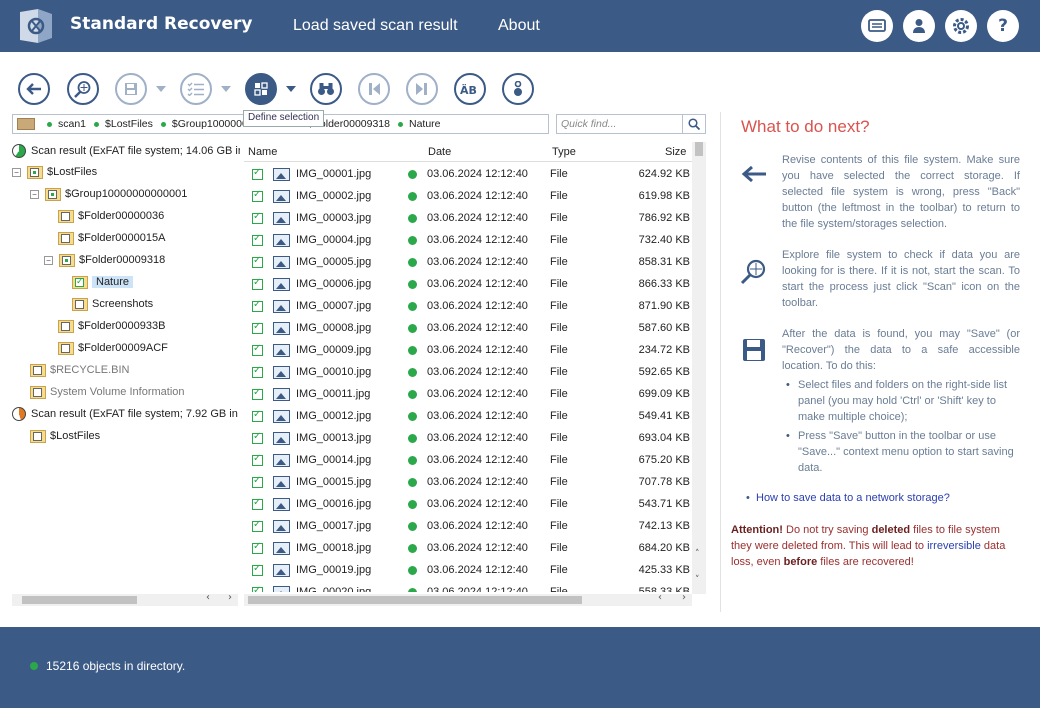  What do you see at coordinates (79, 370) in the screenshot?
I see `tree-item-recycle-bin: $RECYCLE.BIN` at bounding box center [79, 370].